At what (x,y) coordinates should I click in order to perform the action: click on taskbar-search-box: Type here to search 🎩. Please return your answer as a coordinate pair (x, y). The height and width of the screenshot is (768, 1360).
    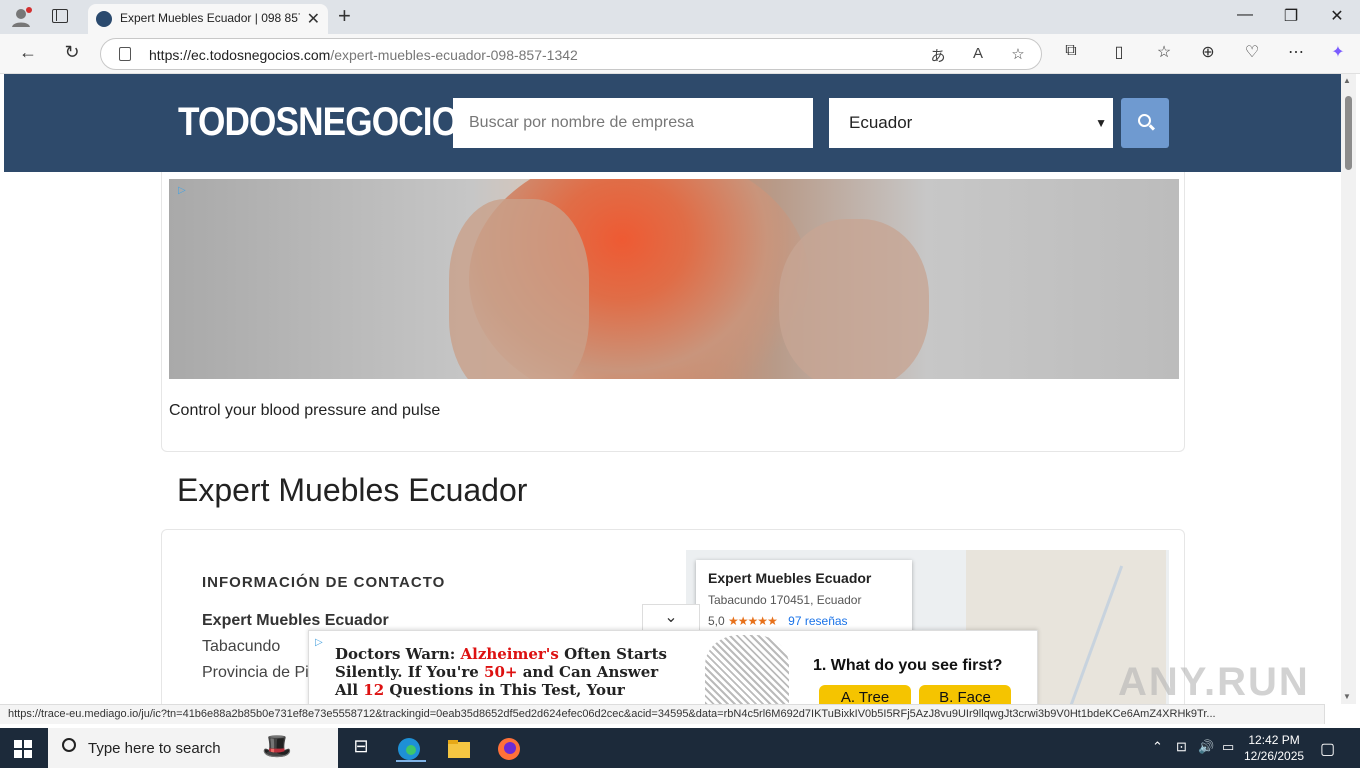
    Looking at the image, I should click on (193, 748).